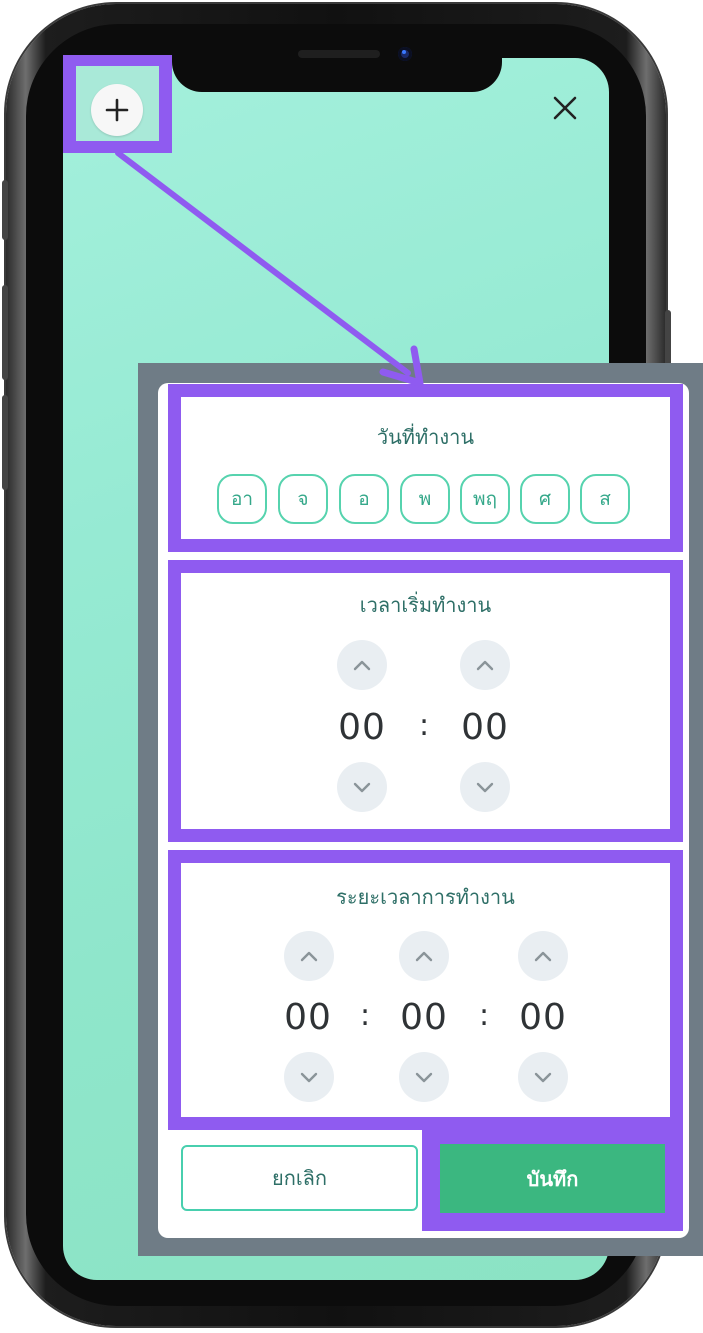 Image resolution: width=703 pixels, height=1333 pixels. I want to click on duration-seconds-value: 00, so click(543, 1017).